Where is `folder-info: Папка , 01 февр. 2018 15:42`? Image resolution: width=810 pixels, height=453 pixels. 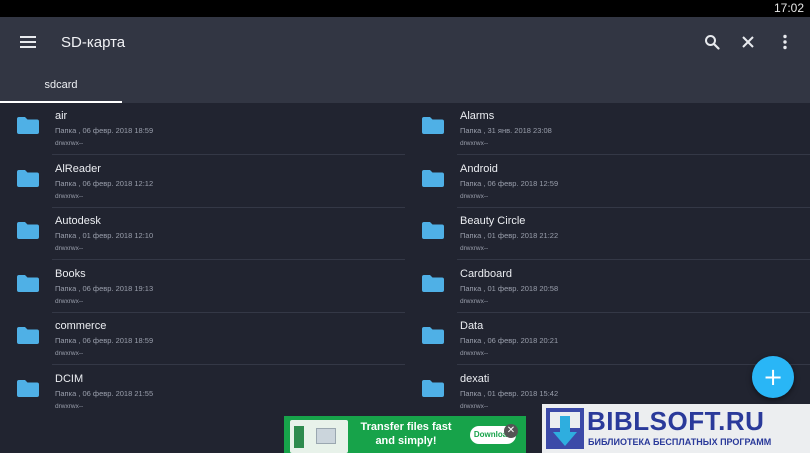 folder-info: Папка , 01 февр. 2018 15:42 is located at coordinates (509, 393).